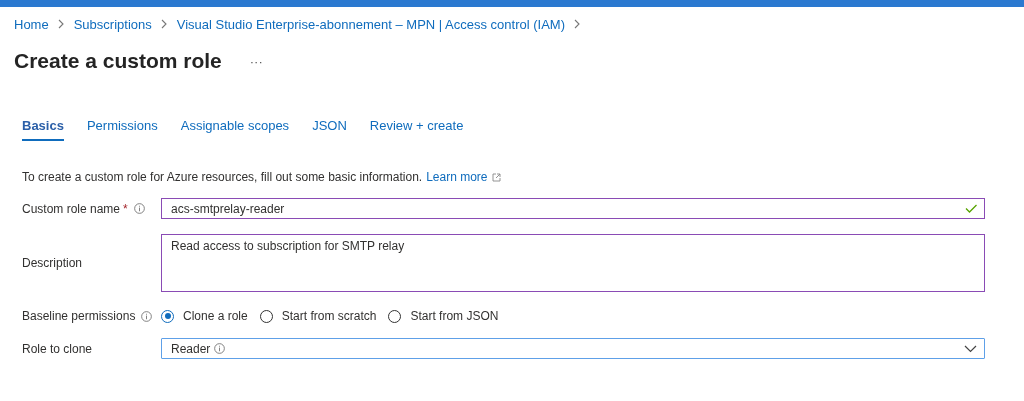 The height and width of the screenshot is (401, 1024). Describe the element at coordinates (71, 208) in the screenshot. I see `field-label: Custom role name` at that location.